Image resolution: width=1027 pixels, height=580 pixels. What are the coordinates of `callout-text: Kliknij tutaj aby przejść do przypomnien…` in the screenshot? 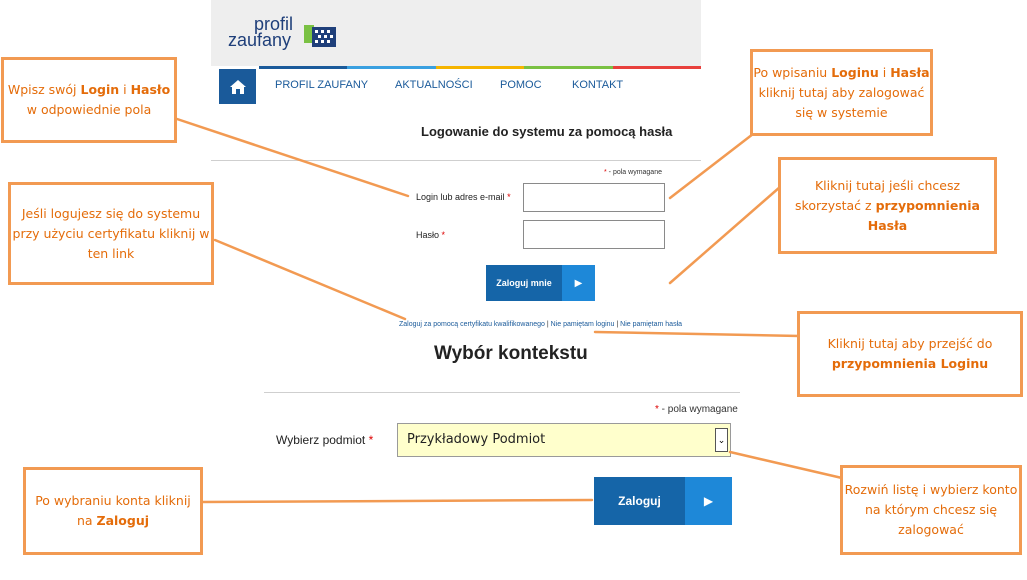 It's located at (910, 354).